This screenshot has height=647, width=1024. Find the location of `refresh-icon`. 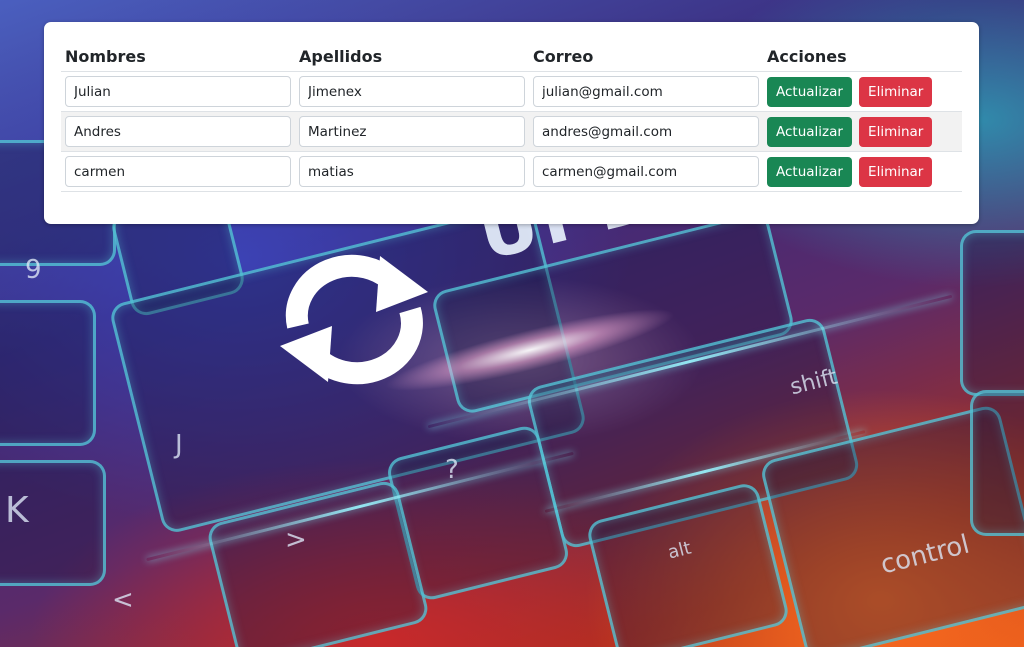

refresh-icon is located at coordinates (354, 319).